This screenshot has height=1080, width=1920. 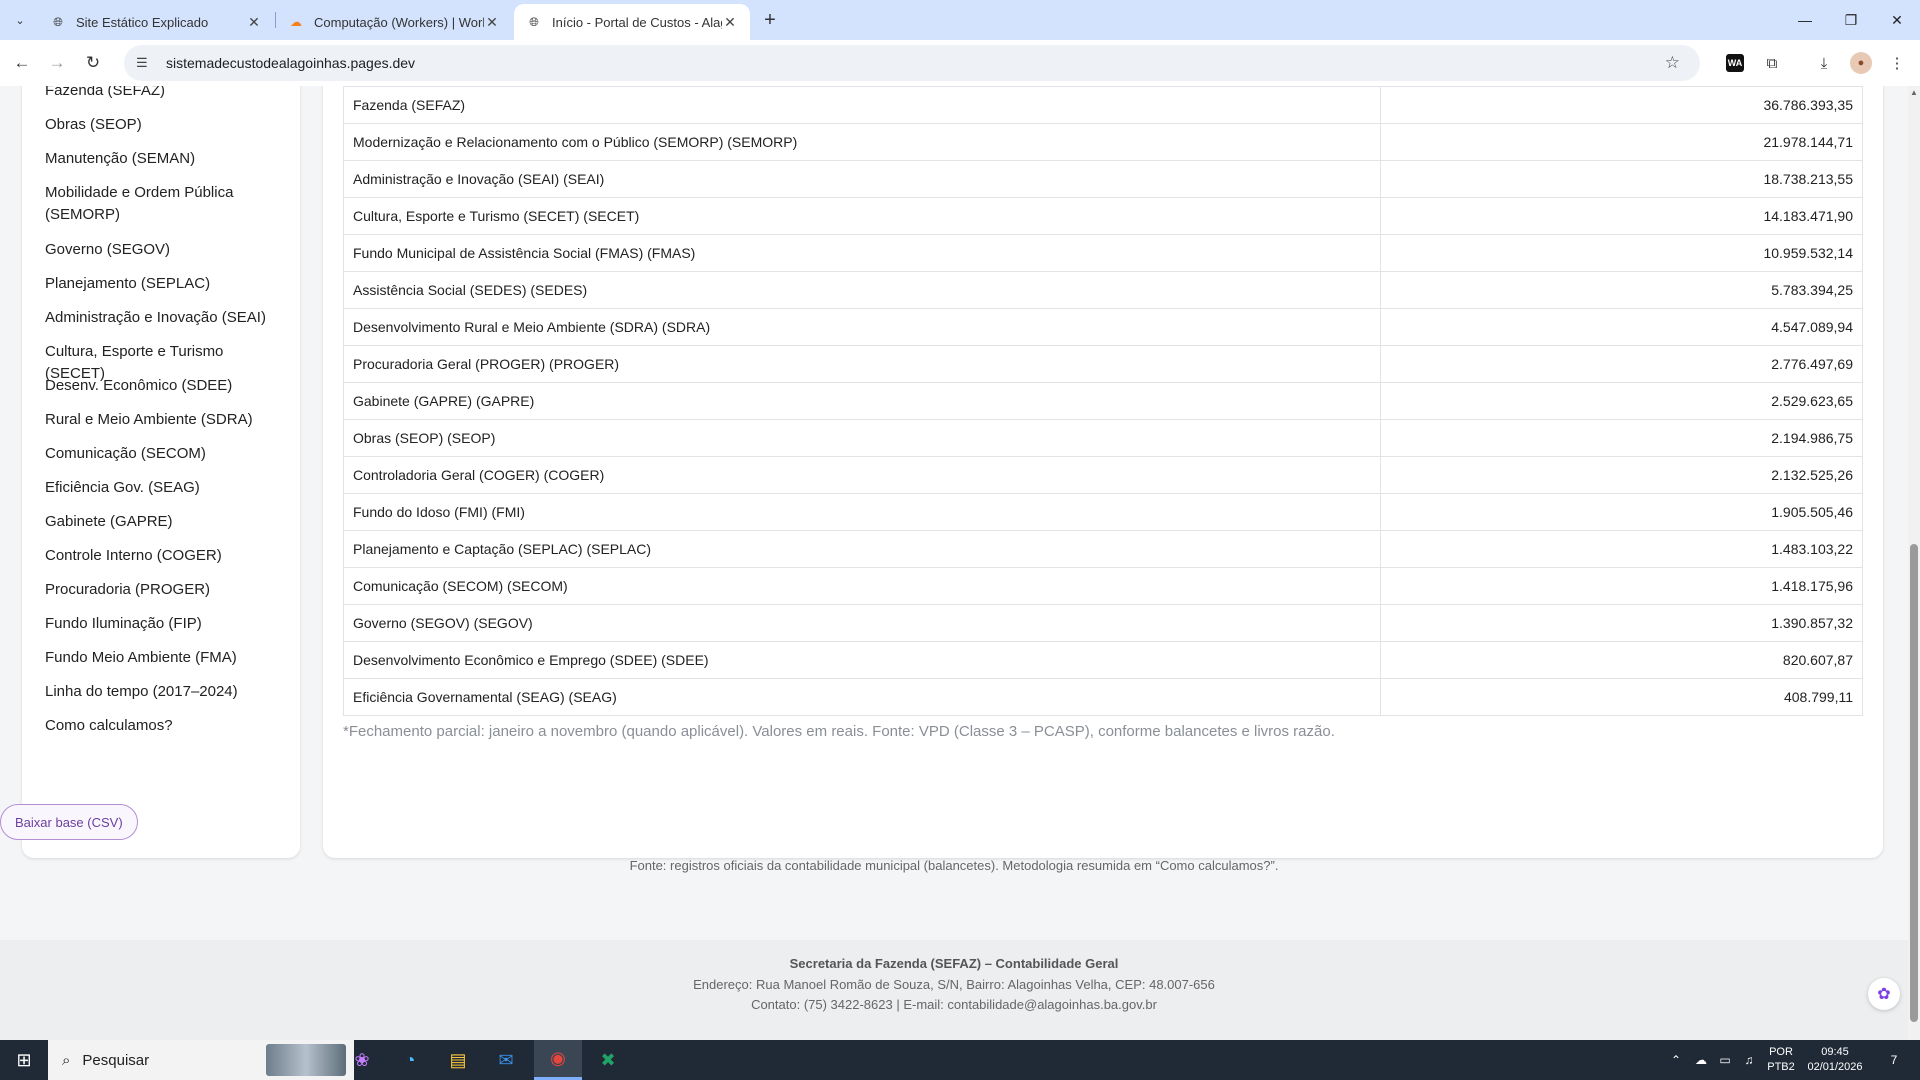 I want to click on forward-arrow-icon: →, so click(x=57, y=63).